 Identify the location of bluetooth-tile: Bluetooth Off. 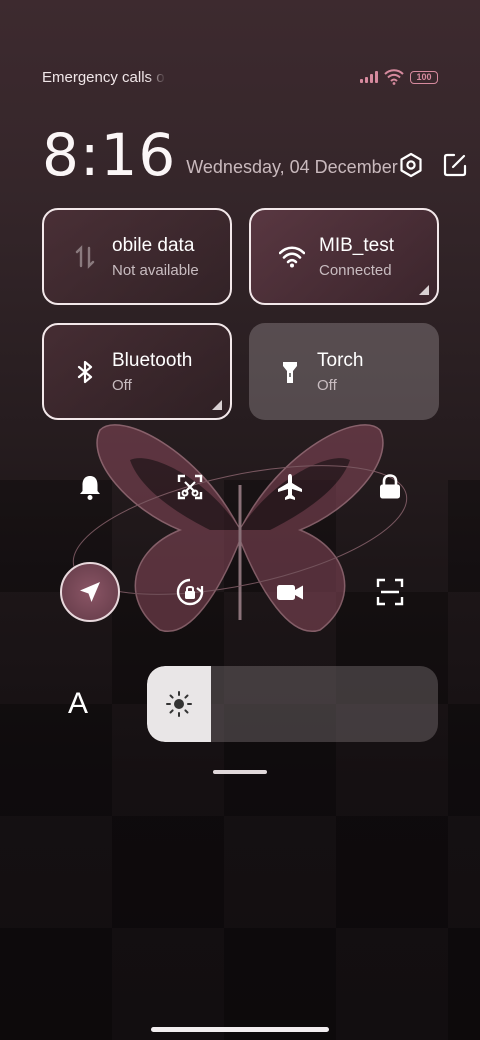
(137, 371).